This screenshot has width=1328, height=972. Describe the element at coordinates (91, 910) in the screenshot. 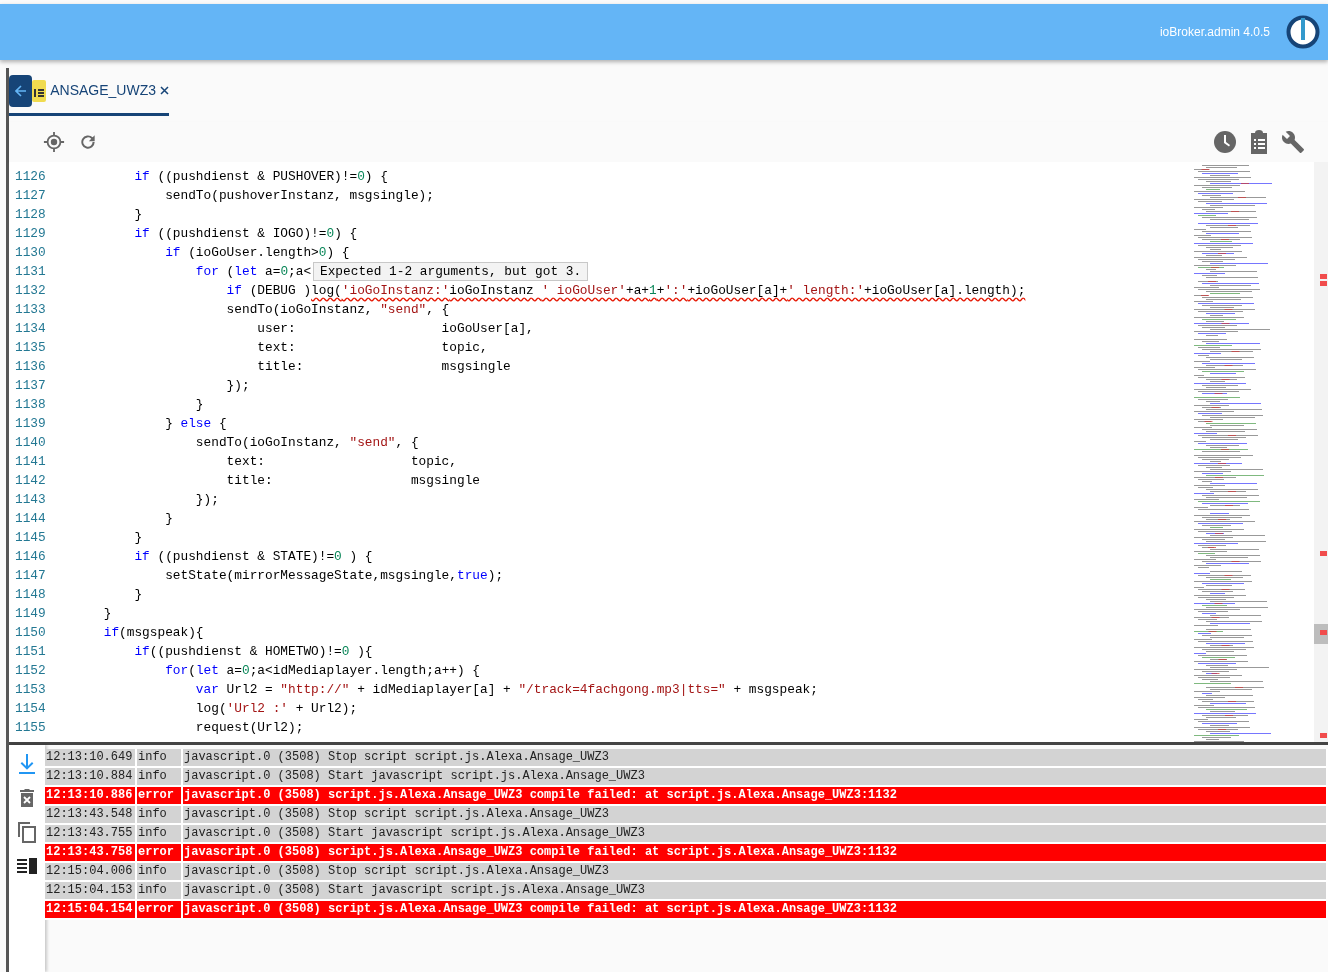

I see `log-time: 12:15:04.154` at that location.